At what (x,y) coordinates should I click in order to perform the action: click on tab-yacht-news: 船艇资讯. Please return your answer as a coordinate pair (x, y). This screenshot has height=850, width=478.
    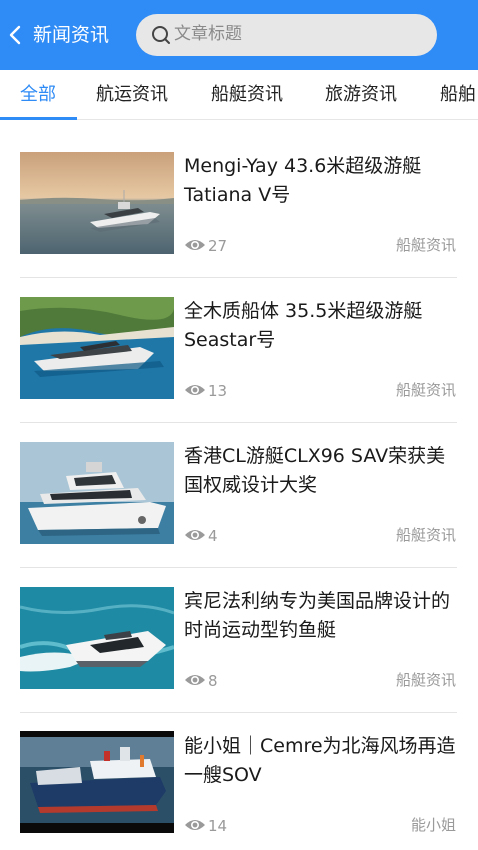
    Looking at the image, I should click on (247, 95).